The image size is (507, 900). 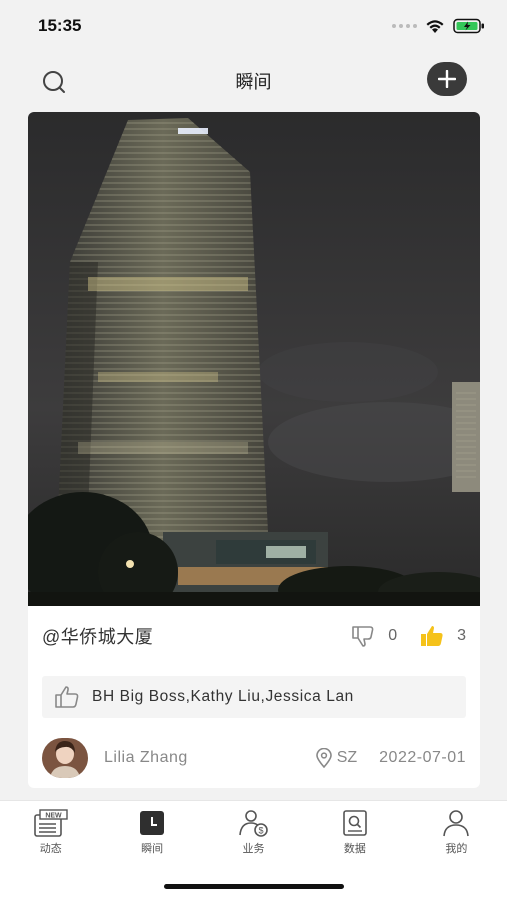 I want to click on moment-icon, so click(x=152, y=823).